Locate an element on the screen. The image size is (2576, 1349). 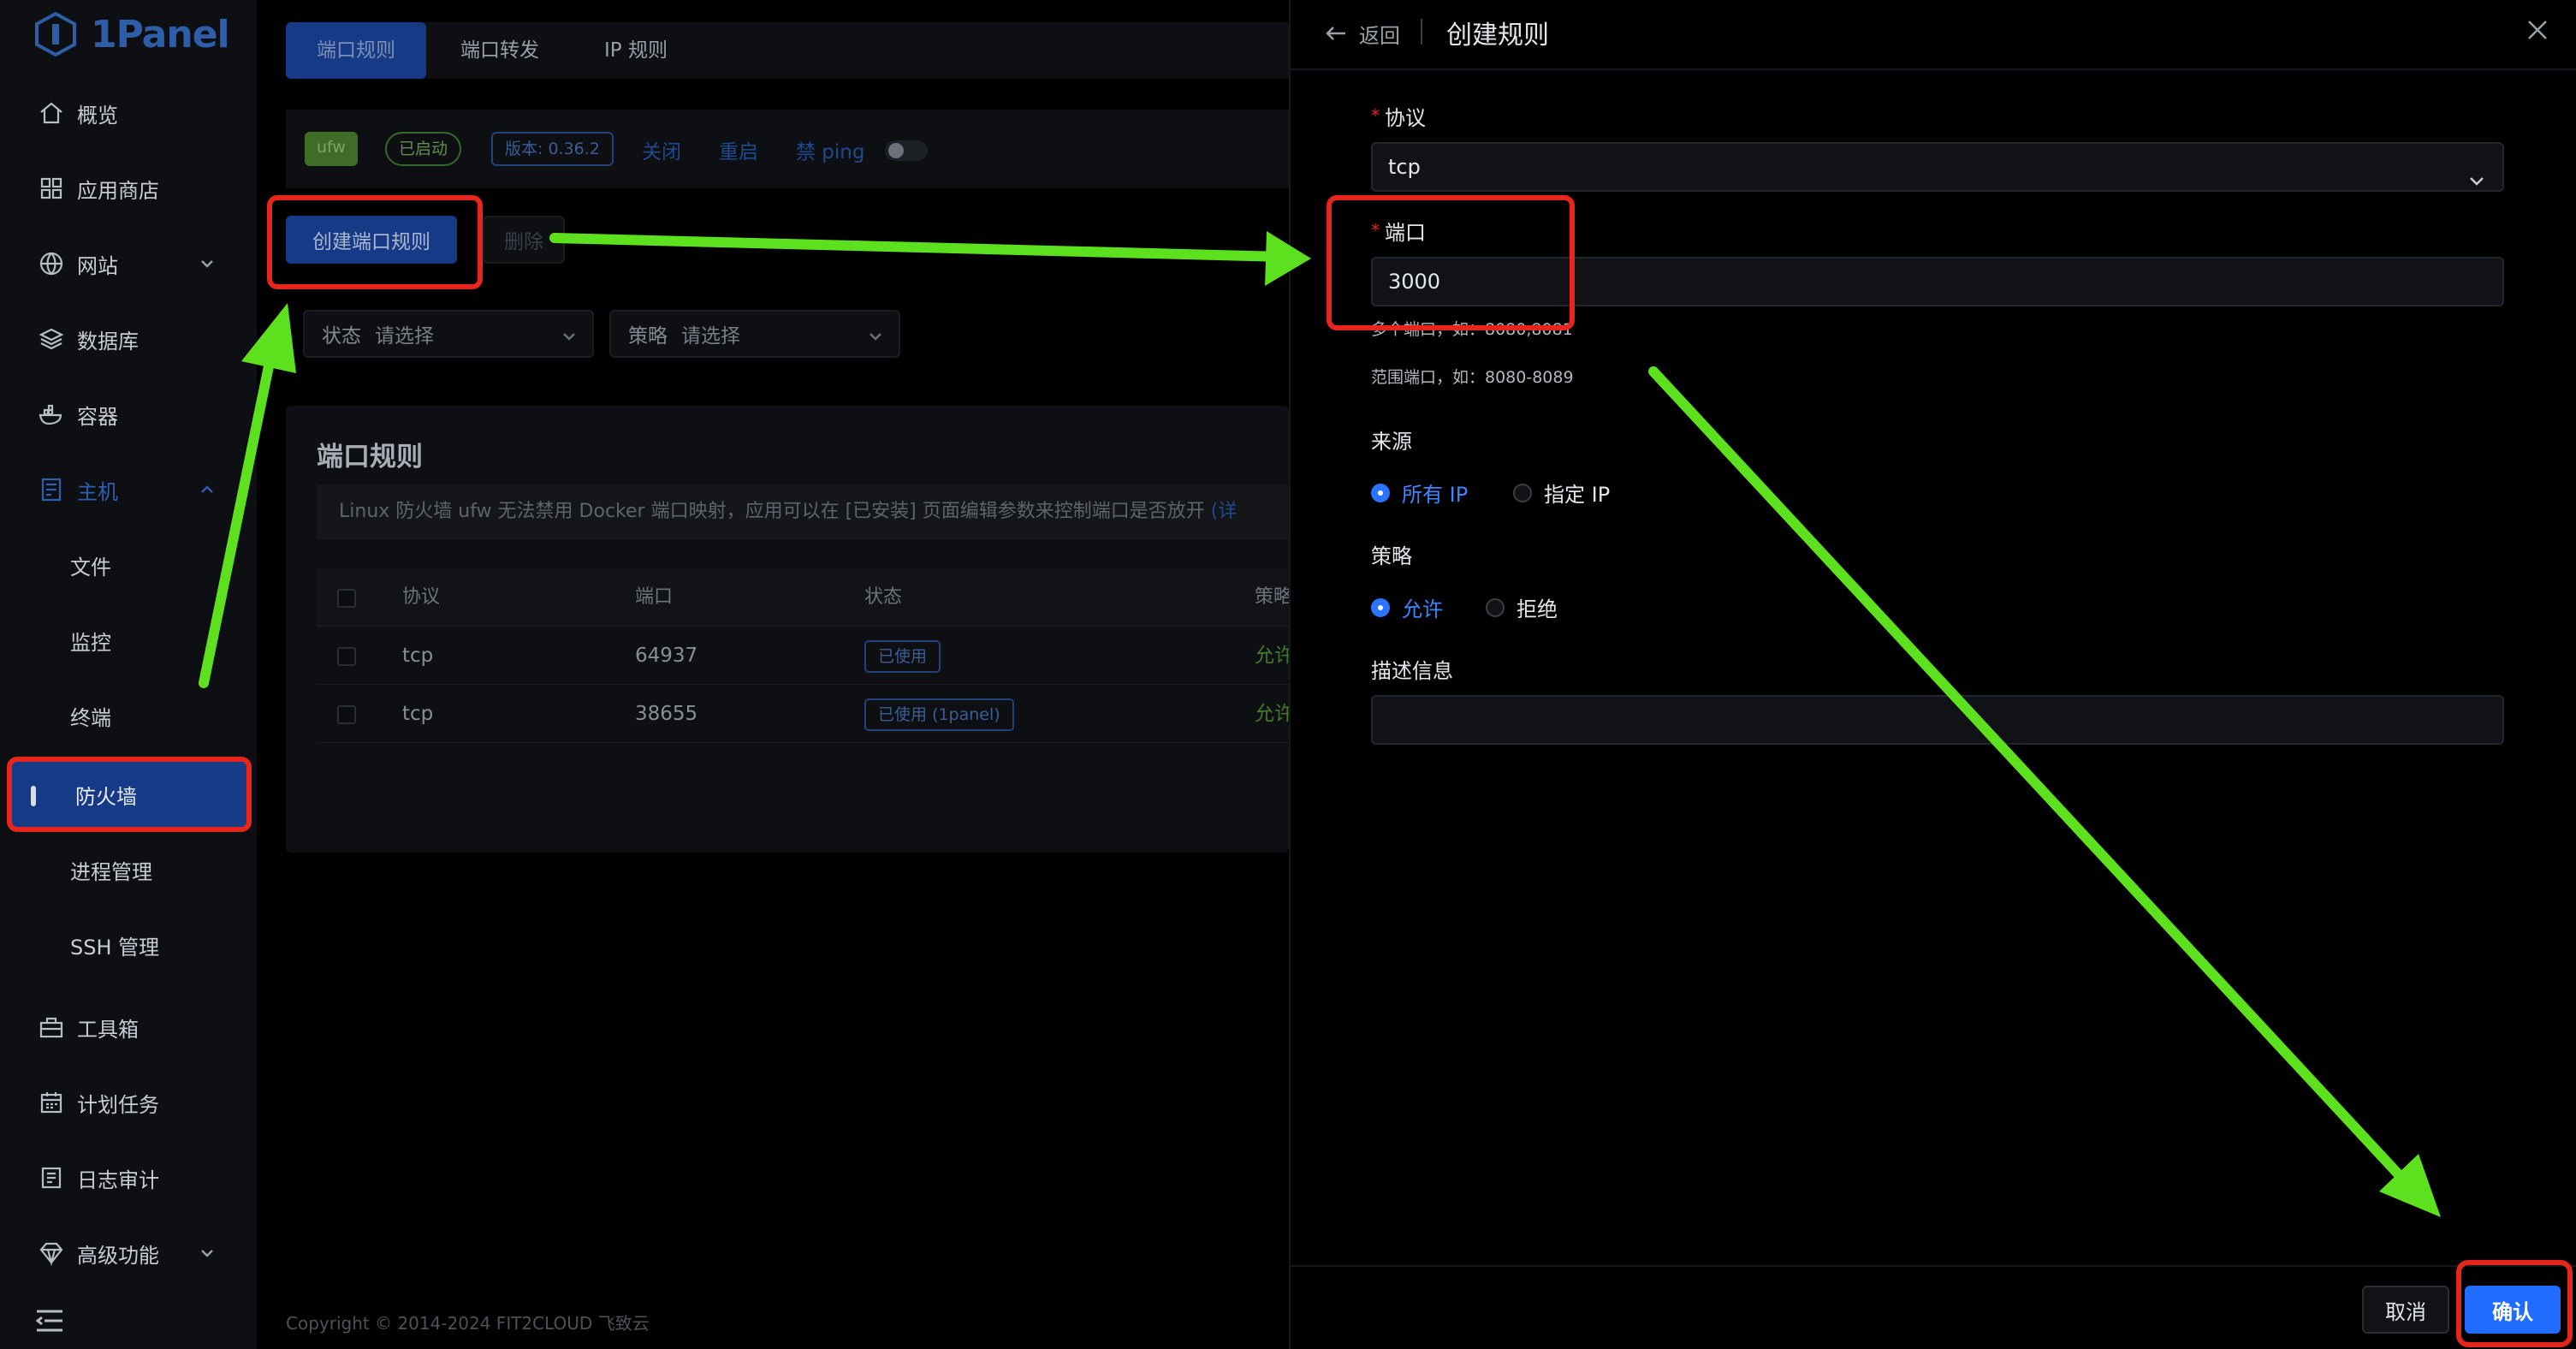
column-header-status: 状态 is located at coordinates (883, 597).